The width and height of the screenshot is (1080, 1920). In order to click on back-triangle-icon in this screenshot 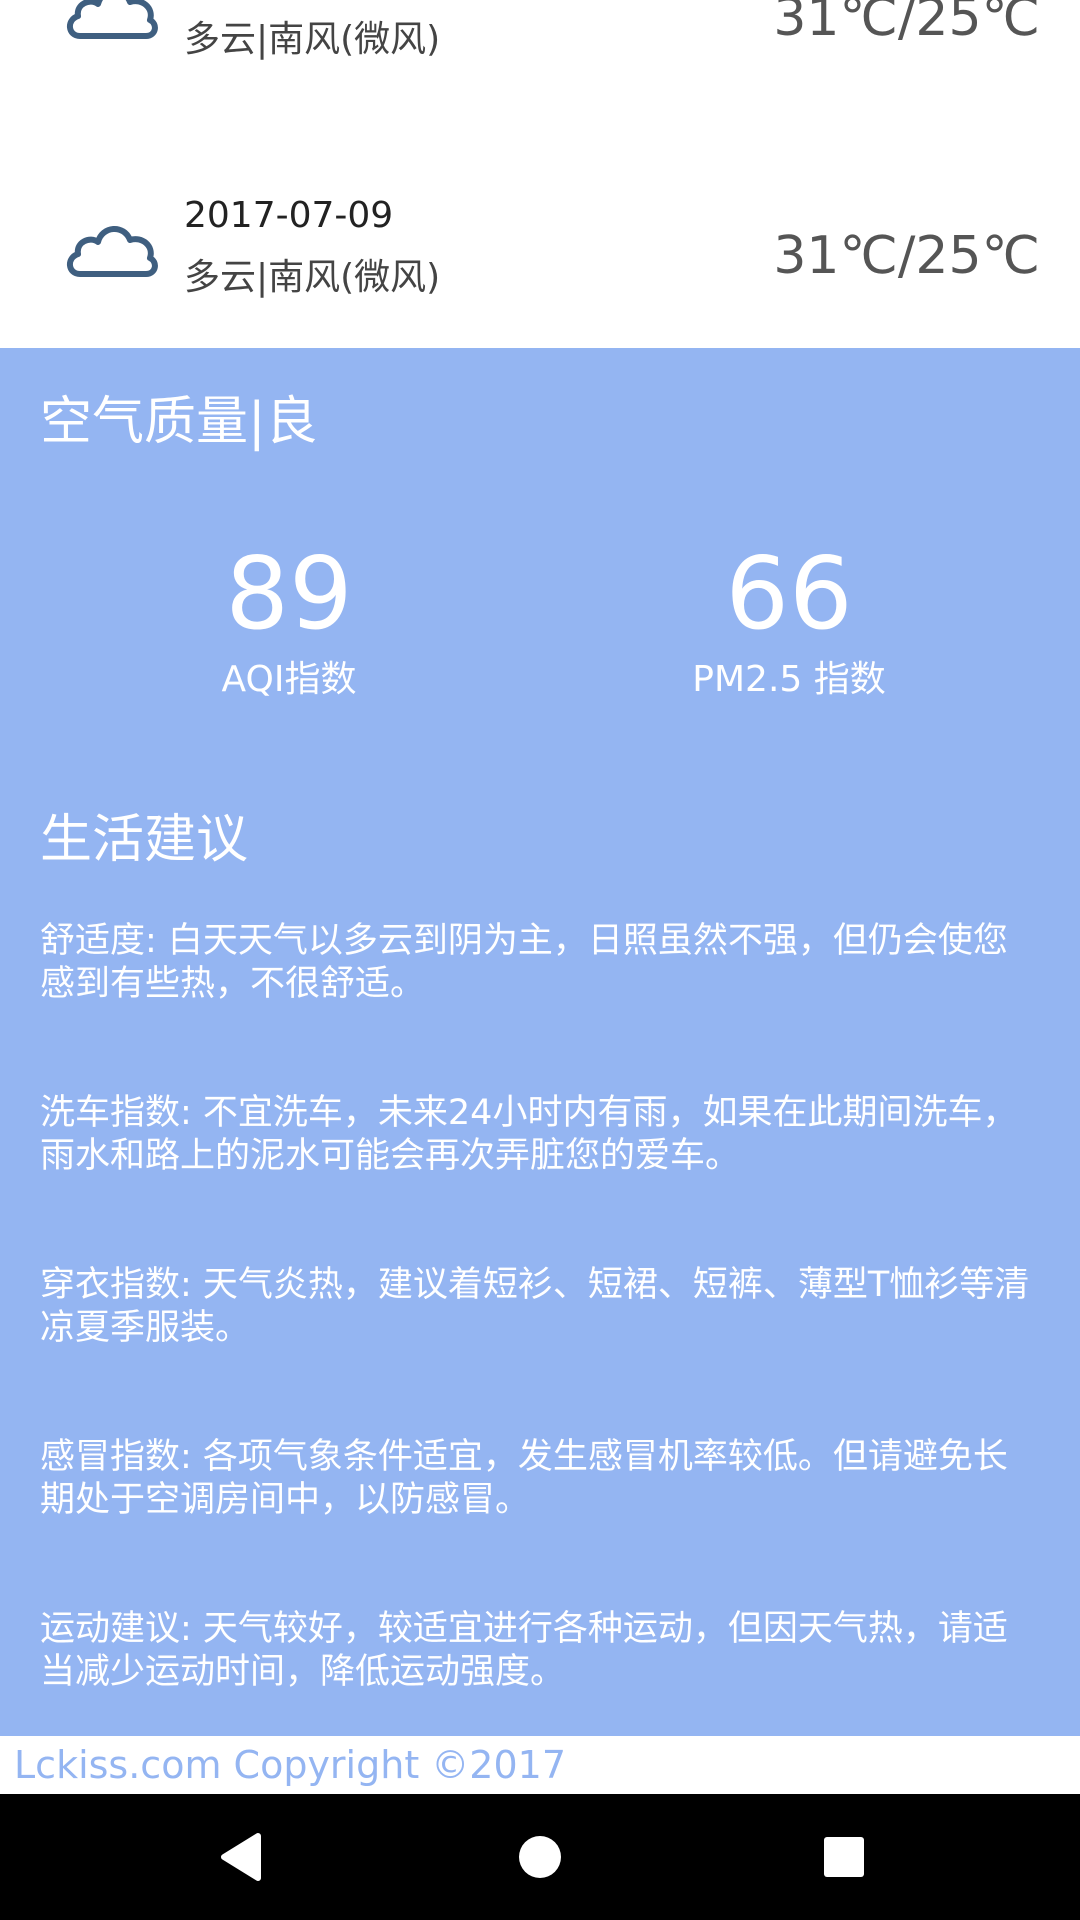, I will do `click(241, 1857)`.